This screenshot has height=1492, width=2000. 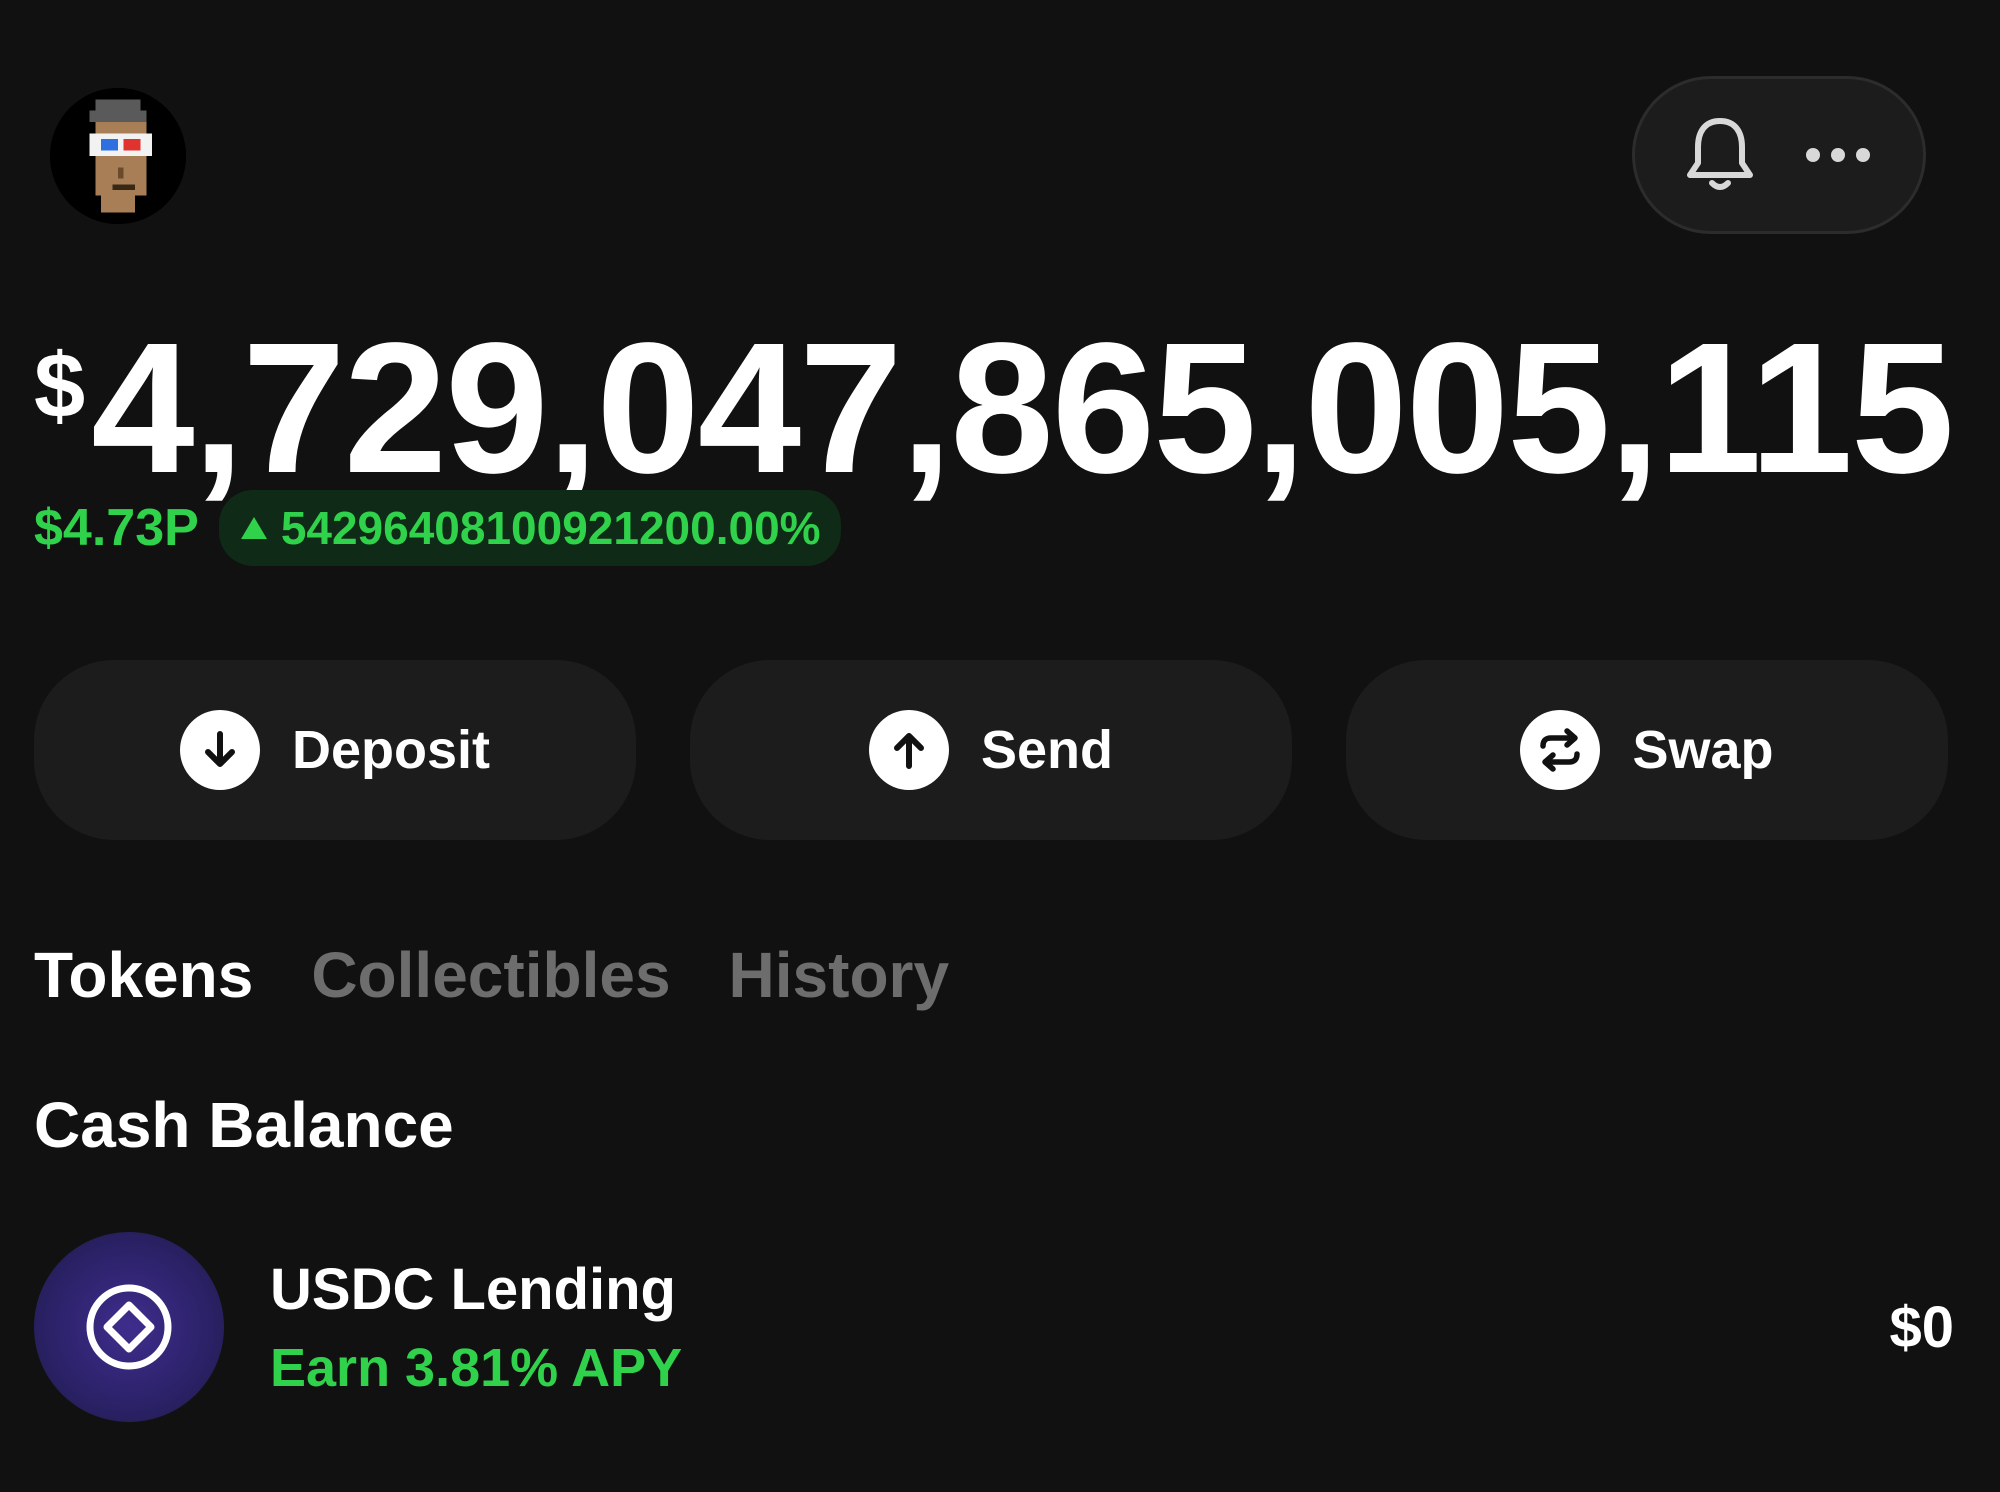 I want to click on list-item-usdc-lending: USDC Lending Earn 3.81% APY $0, so click(x=994, y=1327).